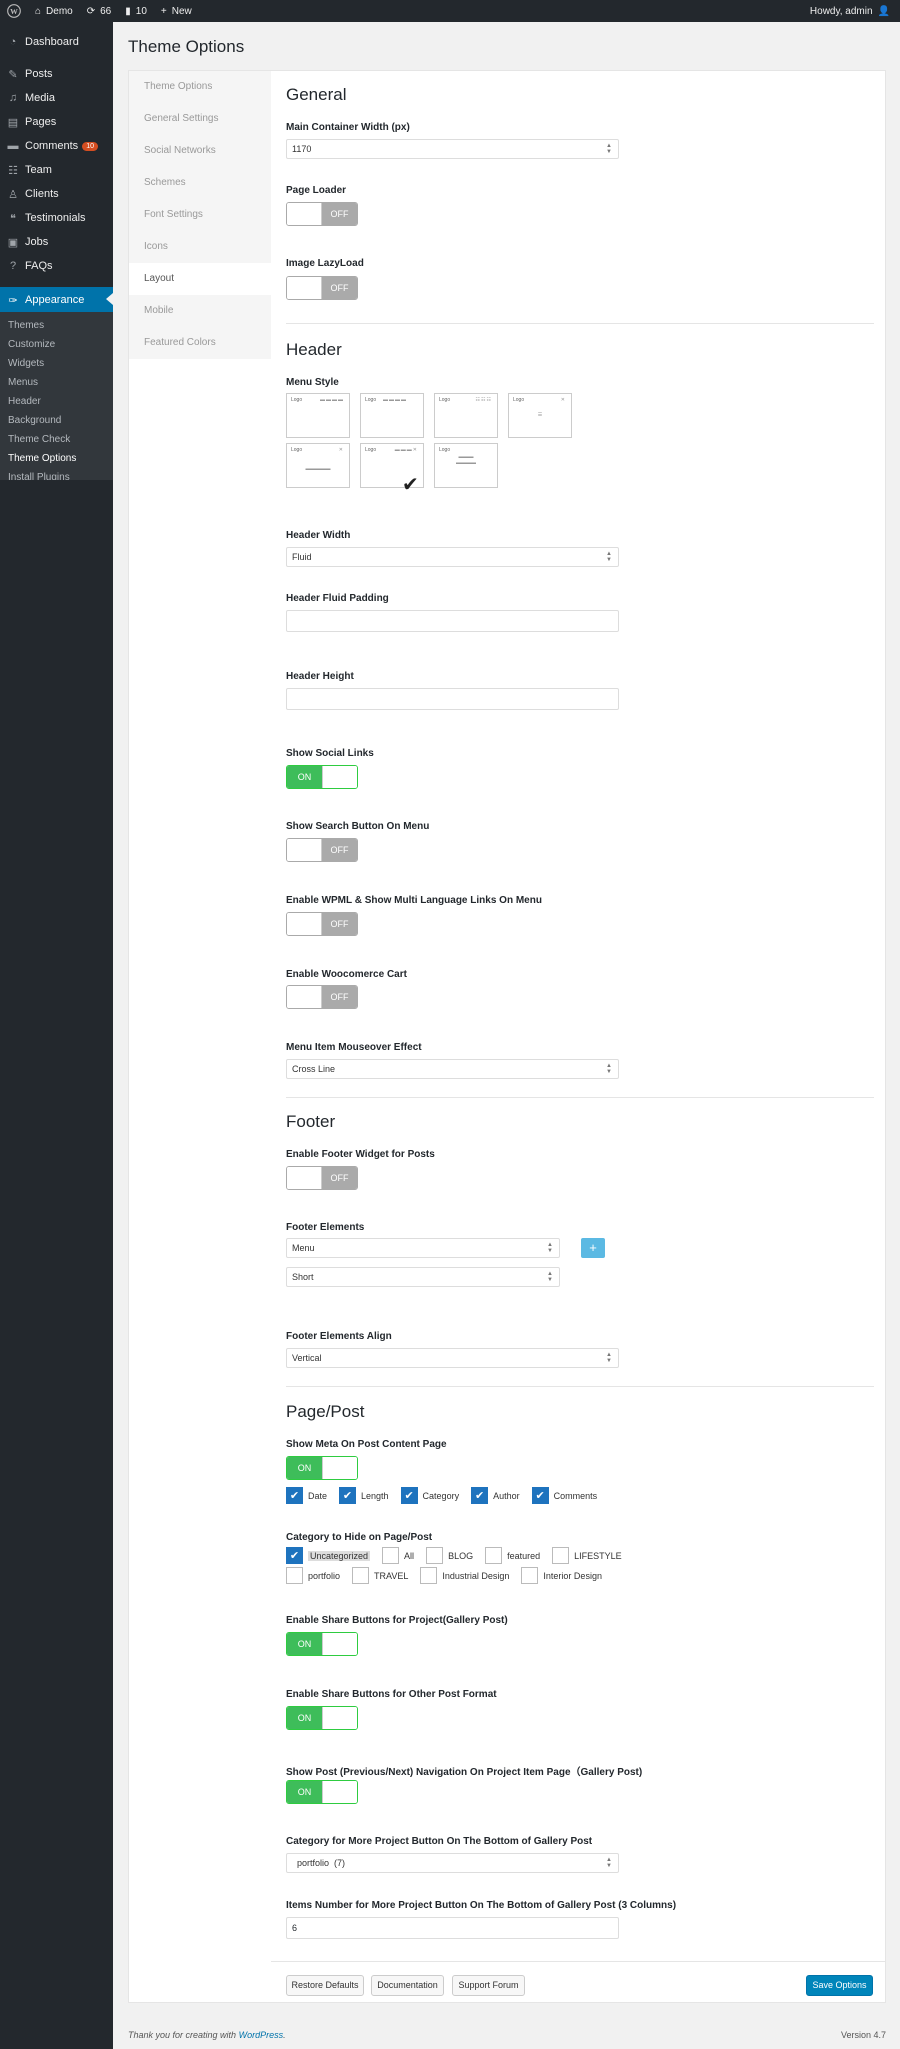 The height and width of the screenshot is (2049, 900). What do you see at coordinates (200, 151) in the screenshot?
I see `tab-social-networks: Social Networks` at bounding box center [200, 151].